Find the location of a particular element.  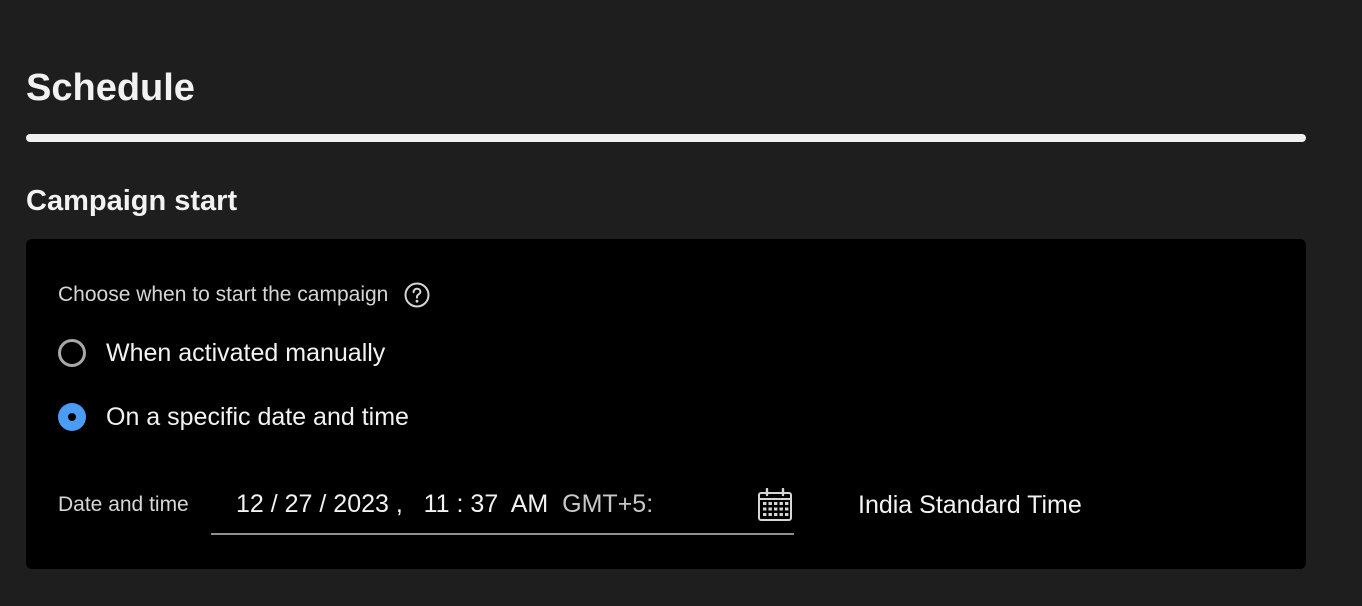

radio-option-manual: When activated manually is located at coordinates (221, 353).